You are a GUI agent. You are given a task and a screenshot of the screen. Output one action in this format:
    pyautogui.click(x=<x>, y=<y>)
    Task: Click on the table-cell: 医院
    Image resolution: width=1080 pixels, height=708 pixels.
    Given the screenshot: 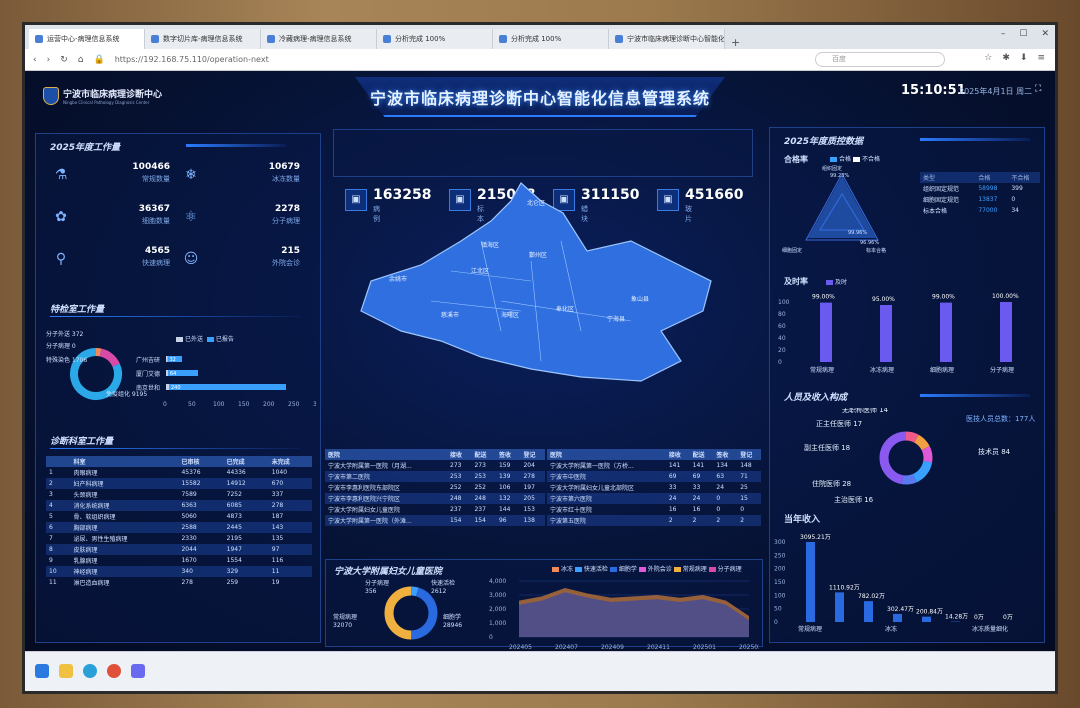 What is the action you would take?
    pyautogui.click(x=556, y=455)
    